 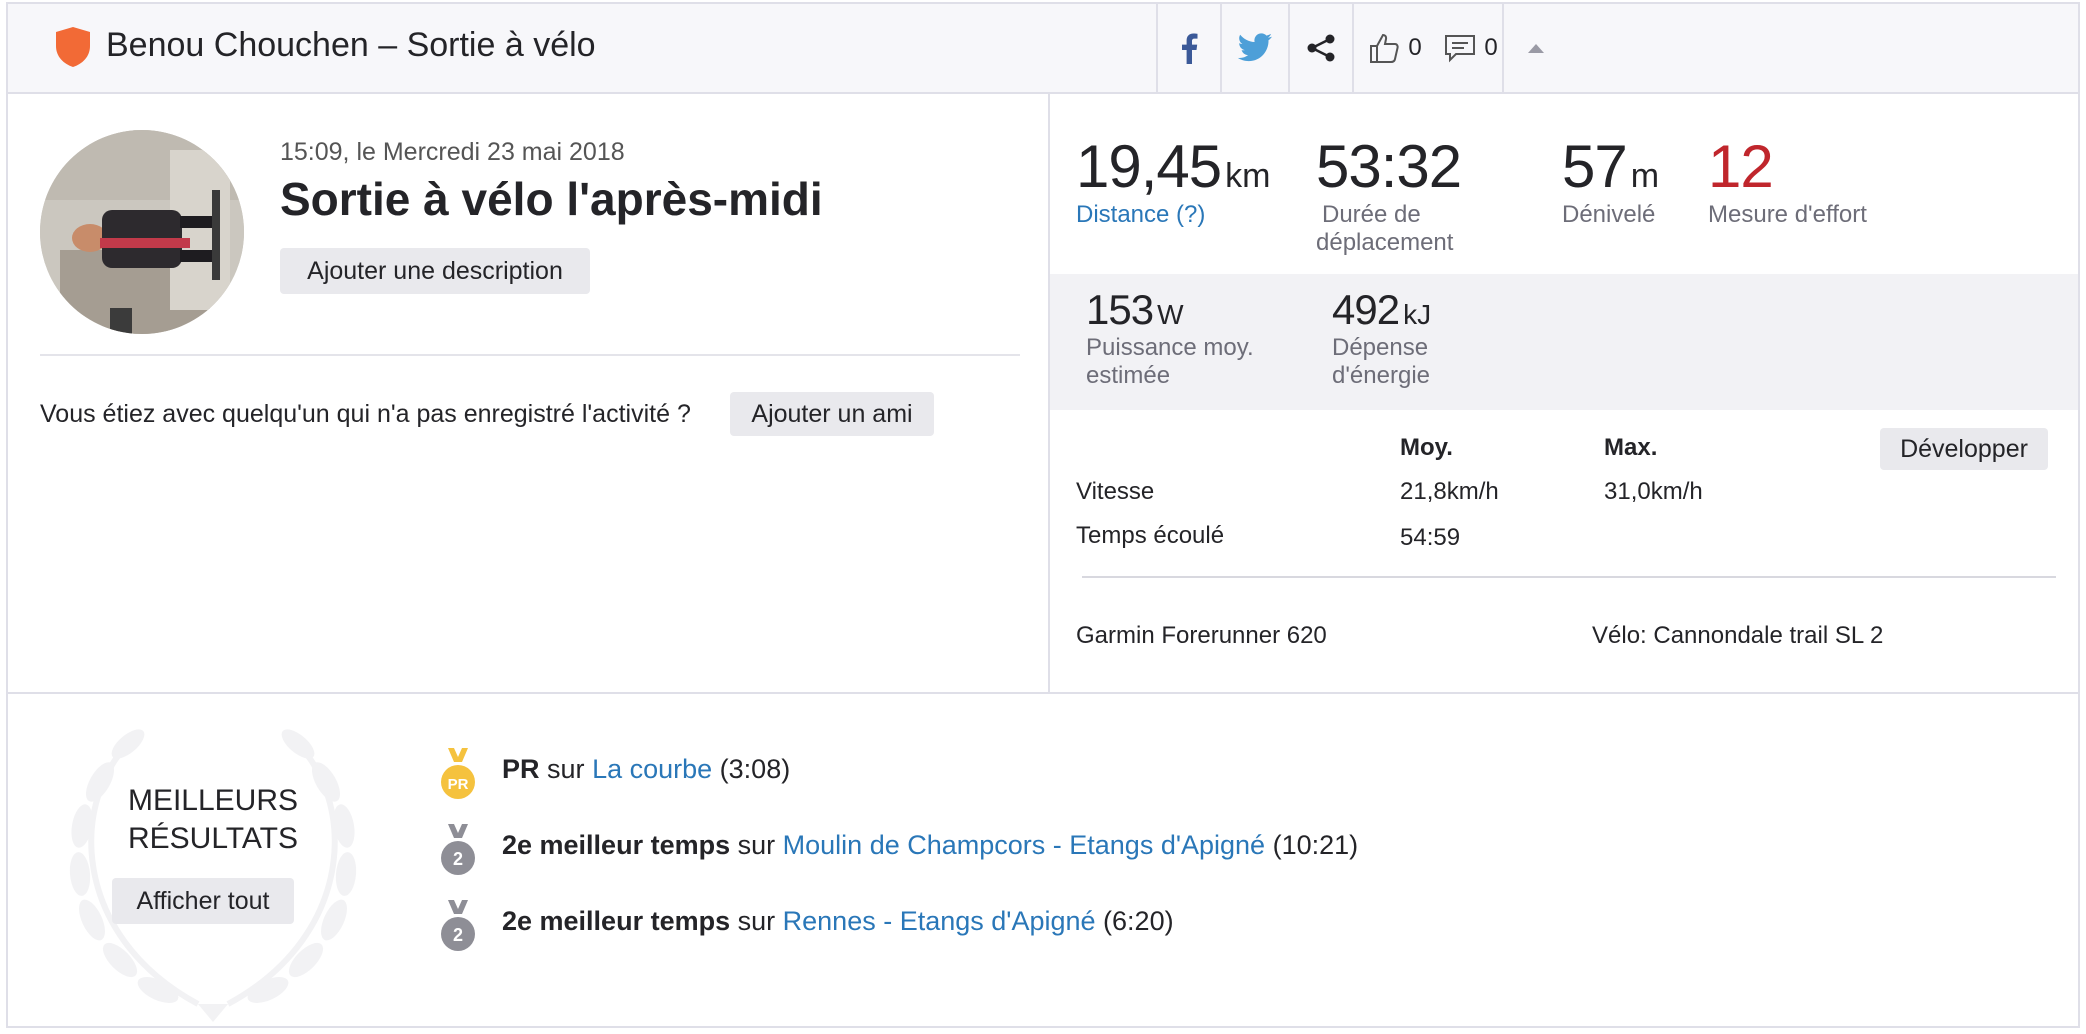 I want to click on best-results-title-line2: RÉSULTATS, so click(x=213, y=838).